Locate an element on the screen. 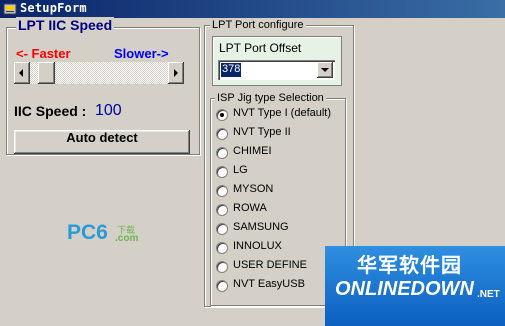 The image size is (505, 326). pc6-watermark: PC6 is located at coordinates (87, 233).